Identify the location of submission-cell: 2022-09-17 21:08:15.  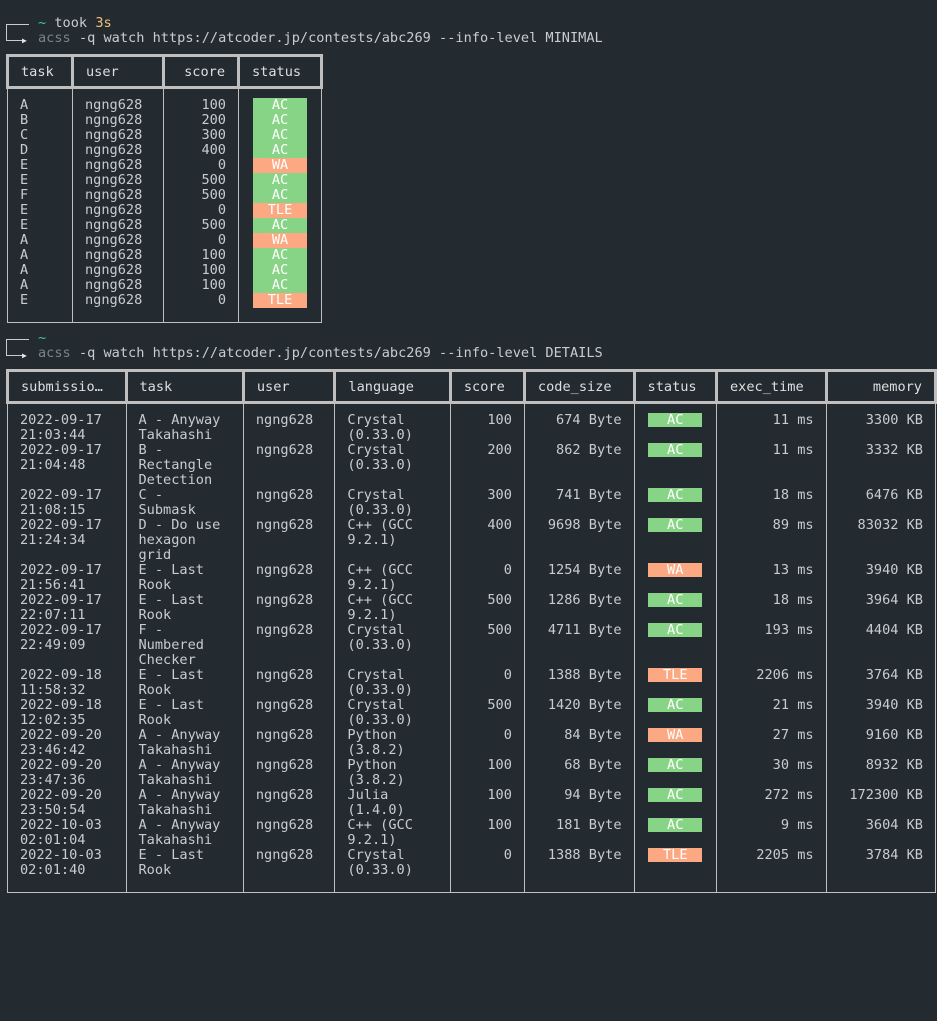
(67, 503).